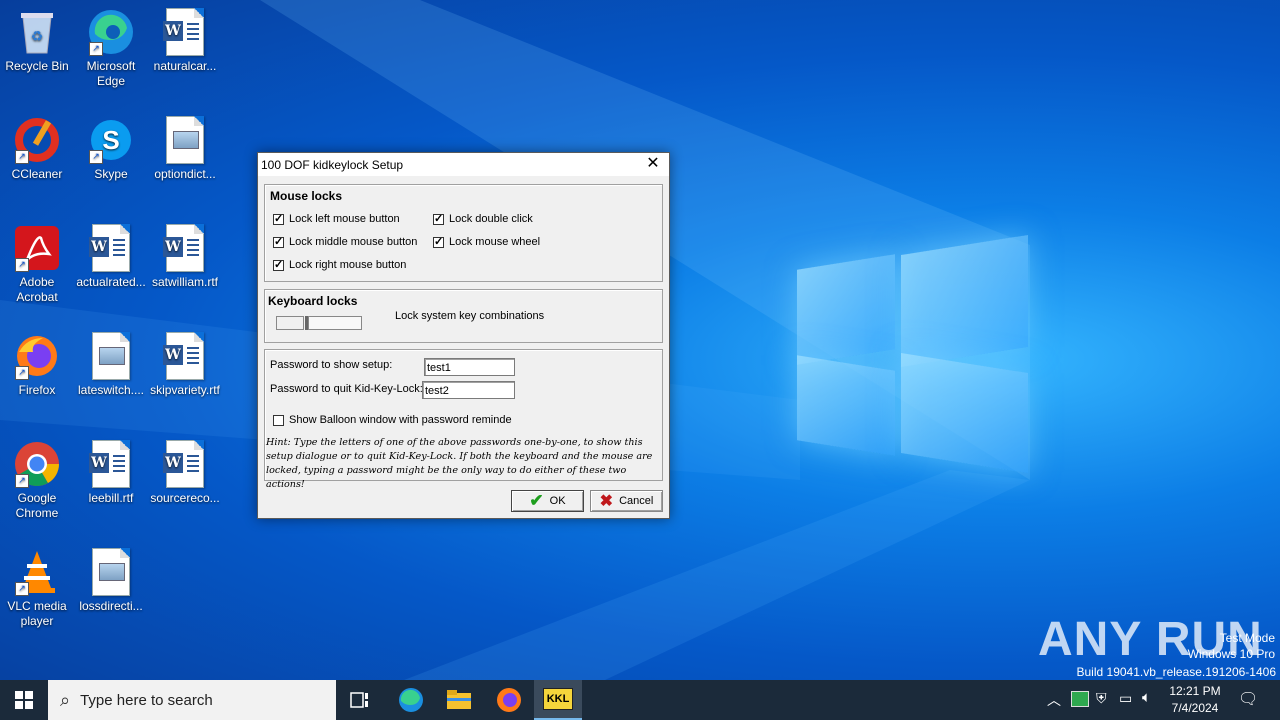  What do you see at coordinates (1125, 698) in the screenshot?
I see `network-icon: ▭` at bounding box center [1125, 698].